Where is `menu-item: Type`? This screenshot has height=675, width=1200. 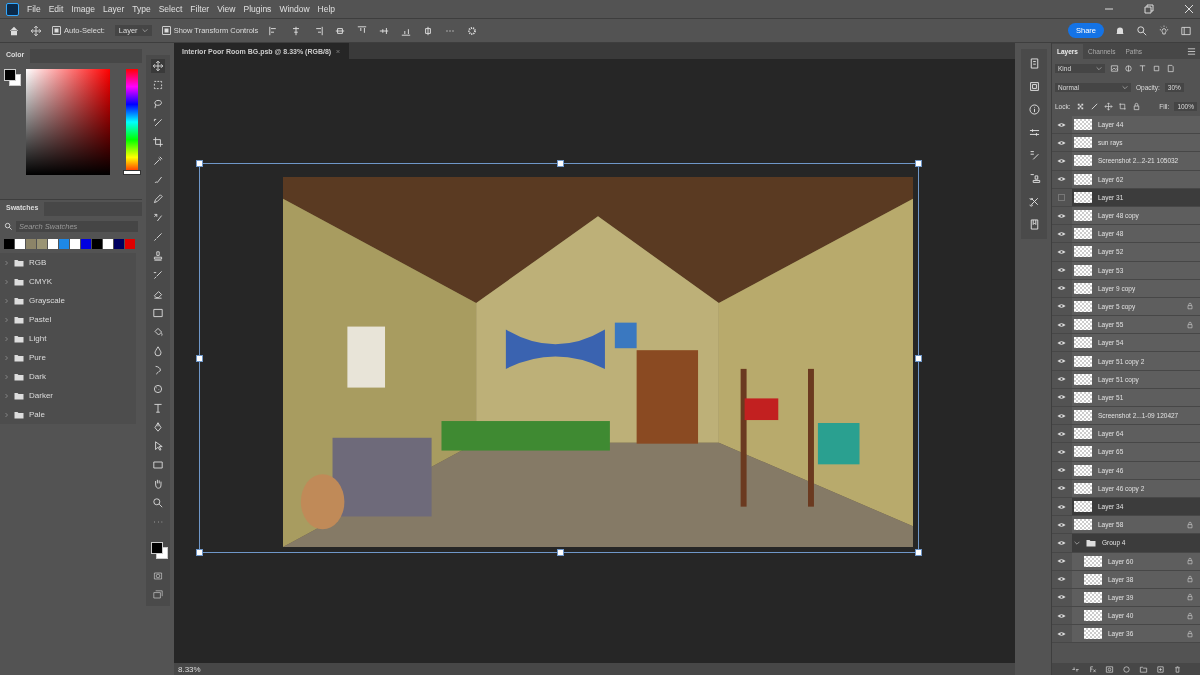 menu-item: Type is located at coordinates (141, 9).